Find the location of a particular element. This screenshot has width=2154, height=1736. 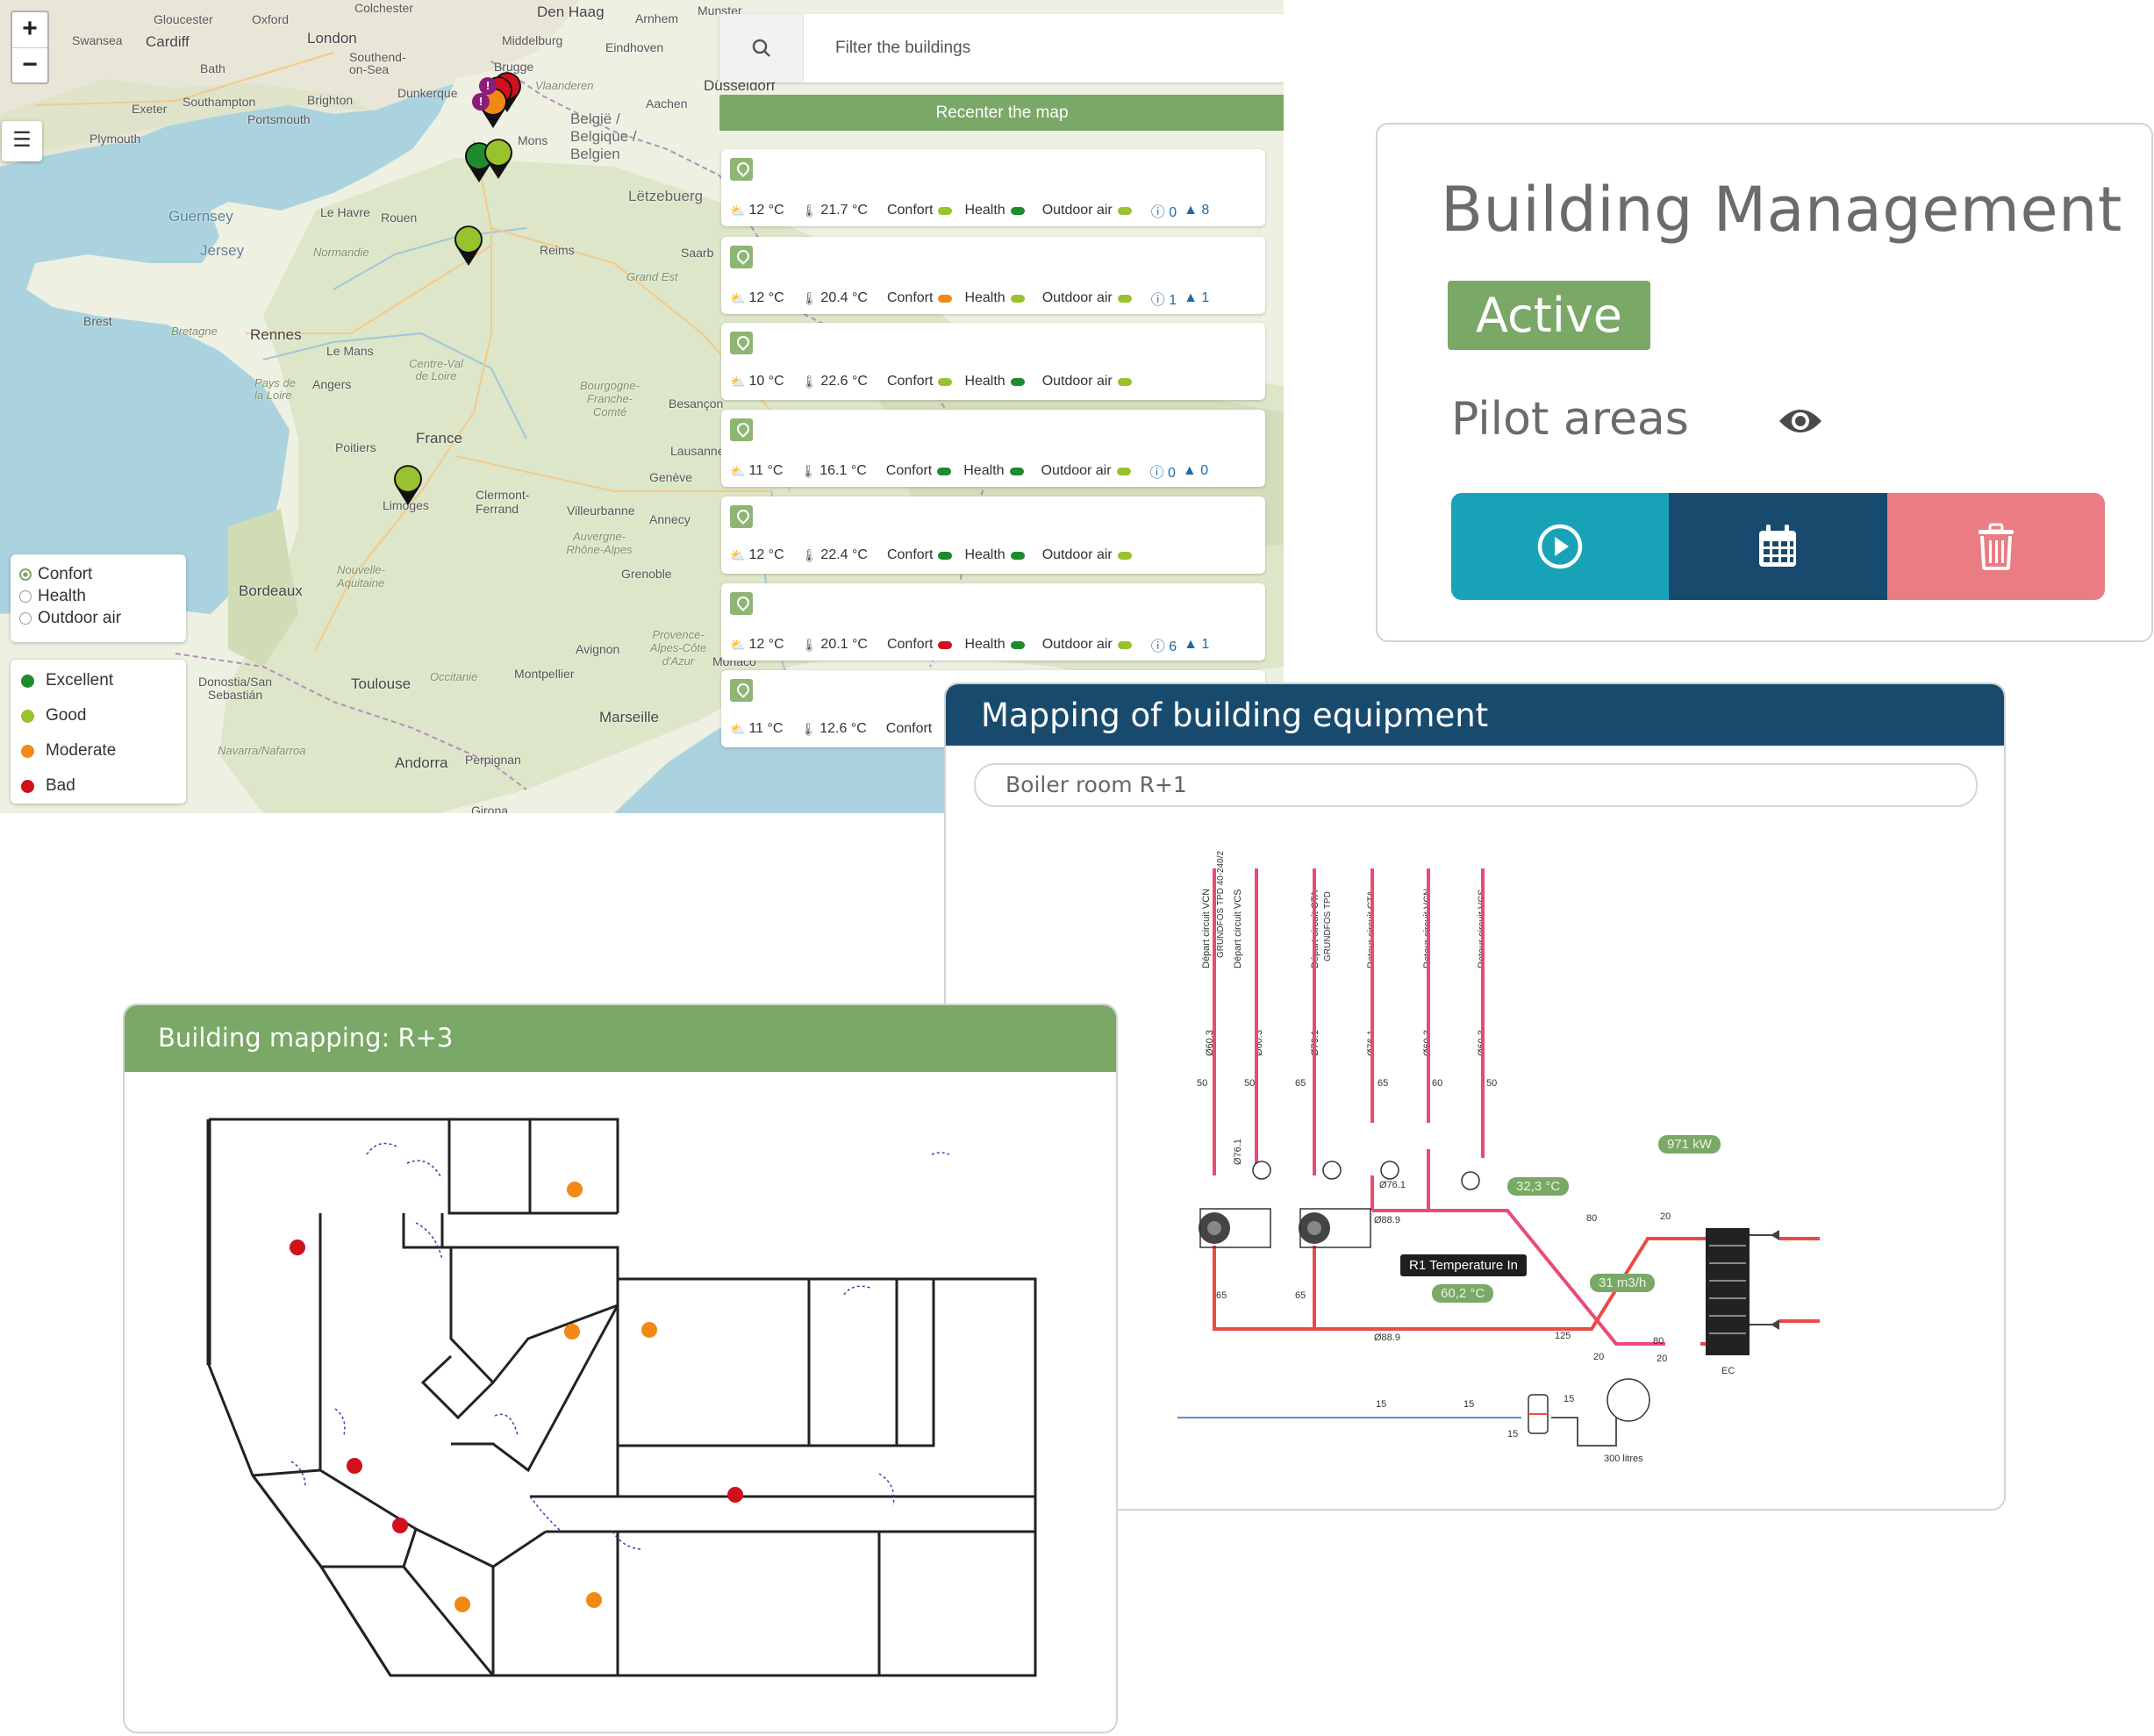

map-label: Girona is located at coordinates (490, 808).